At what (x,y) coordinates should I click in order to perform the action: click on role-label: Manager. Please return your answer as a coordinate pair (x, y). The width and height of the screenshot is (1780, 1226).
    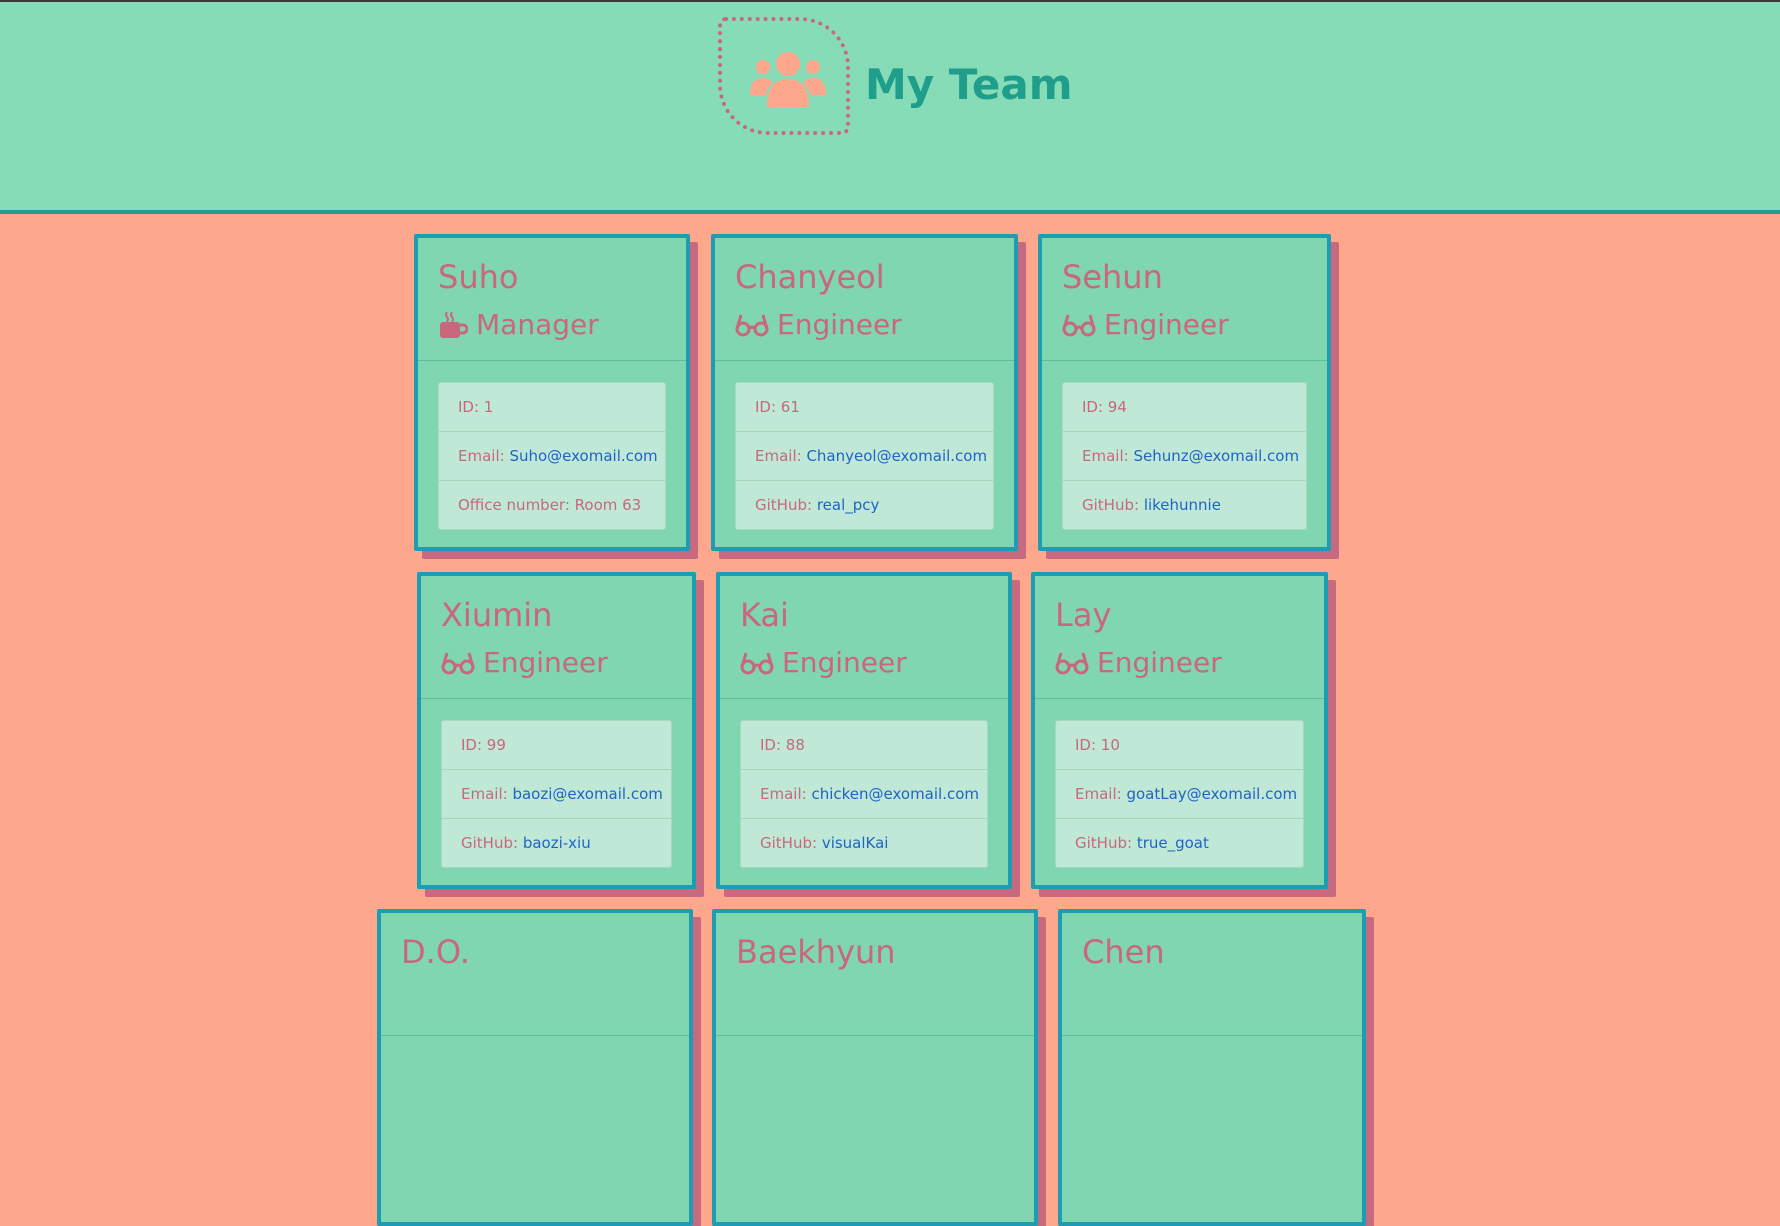
    Looking at the image, I should click on (537, 324).